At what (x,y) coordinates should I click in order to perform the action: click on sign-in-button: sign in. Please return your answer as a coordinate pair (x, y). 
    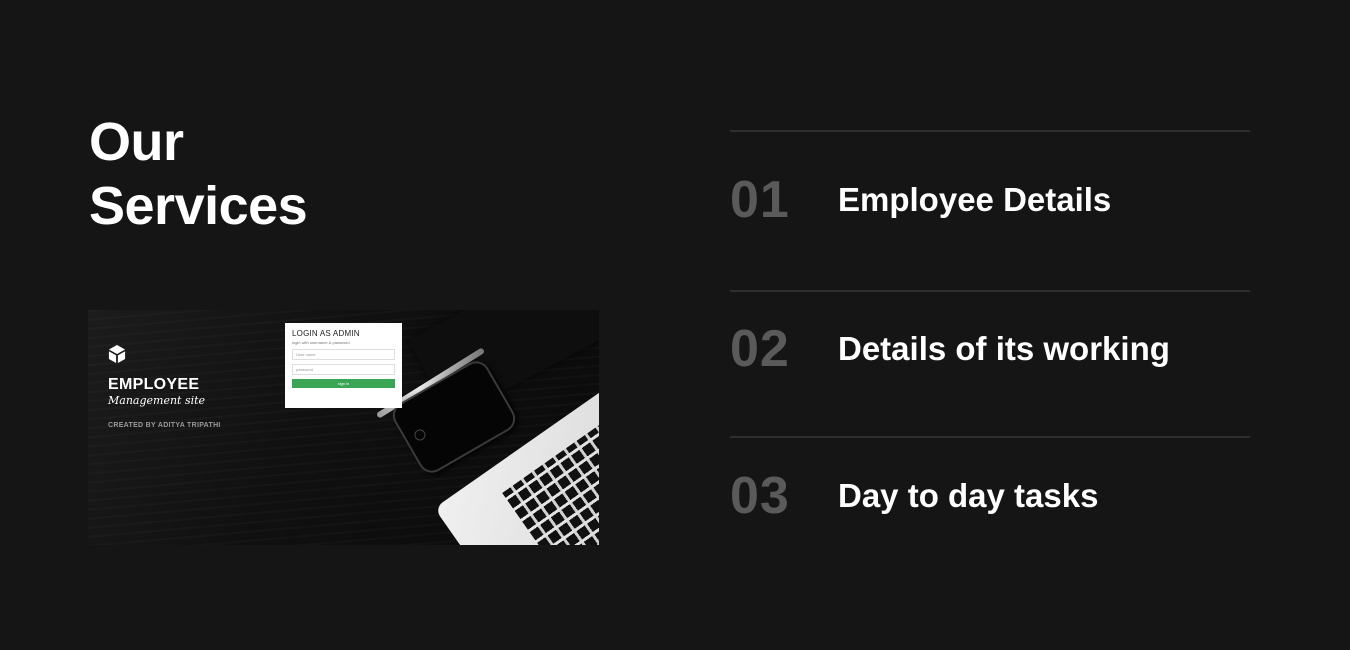
    Looking at the image, I should click on (343, 383).